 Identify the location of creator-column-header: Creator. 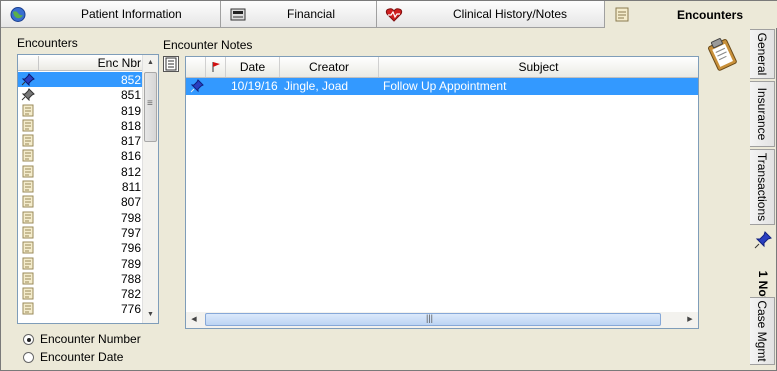
(329, 67).